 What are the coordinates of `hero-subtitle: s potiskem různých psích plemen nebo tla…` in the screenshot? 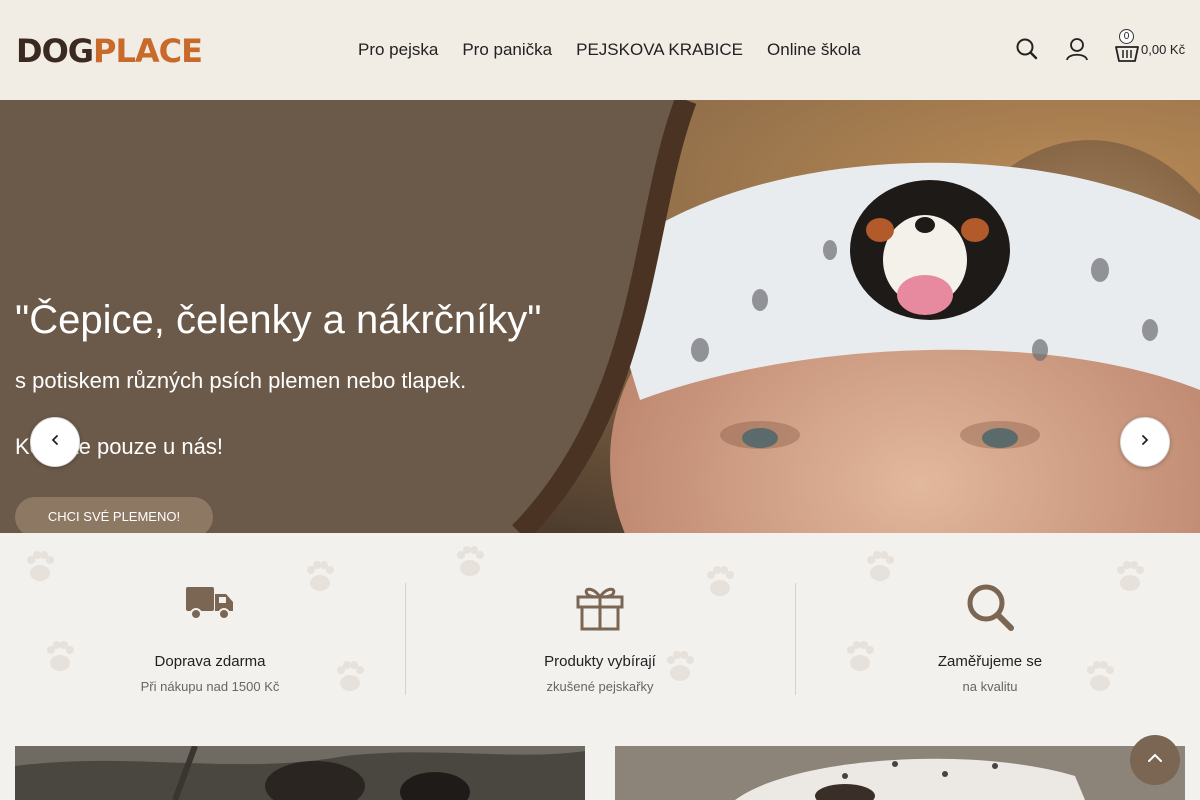 It's located at (241, 380).